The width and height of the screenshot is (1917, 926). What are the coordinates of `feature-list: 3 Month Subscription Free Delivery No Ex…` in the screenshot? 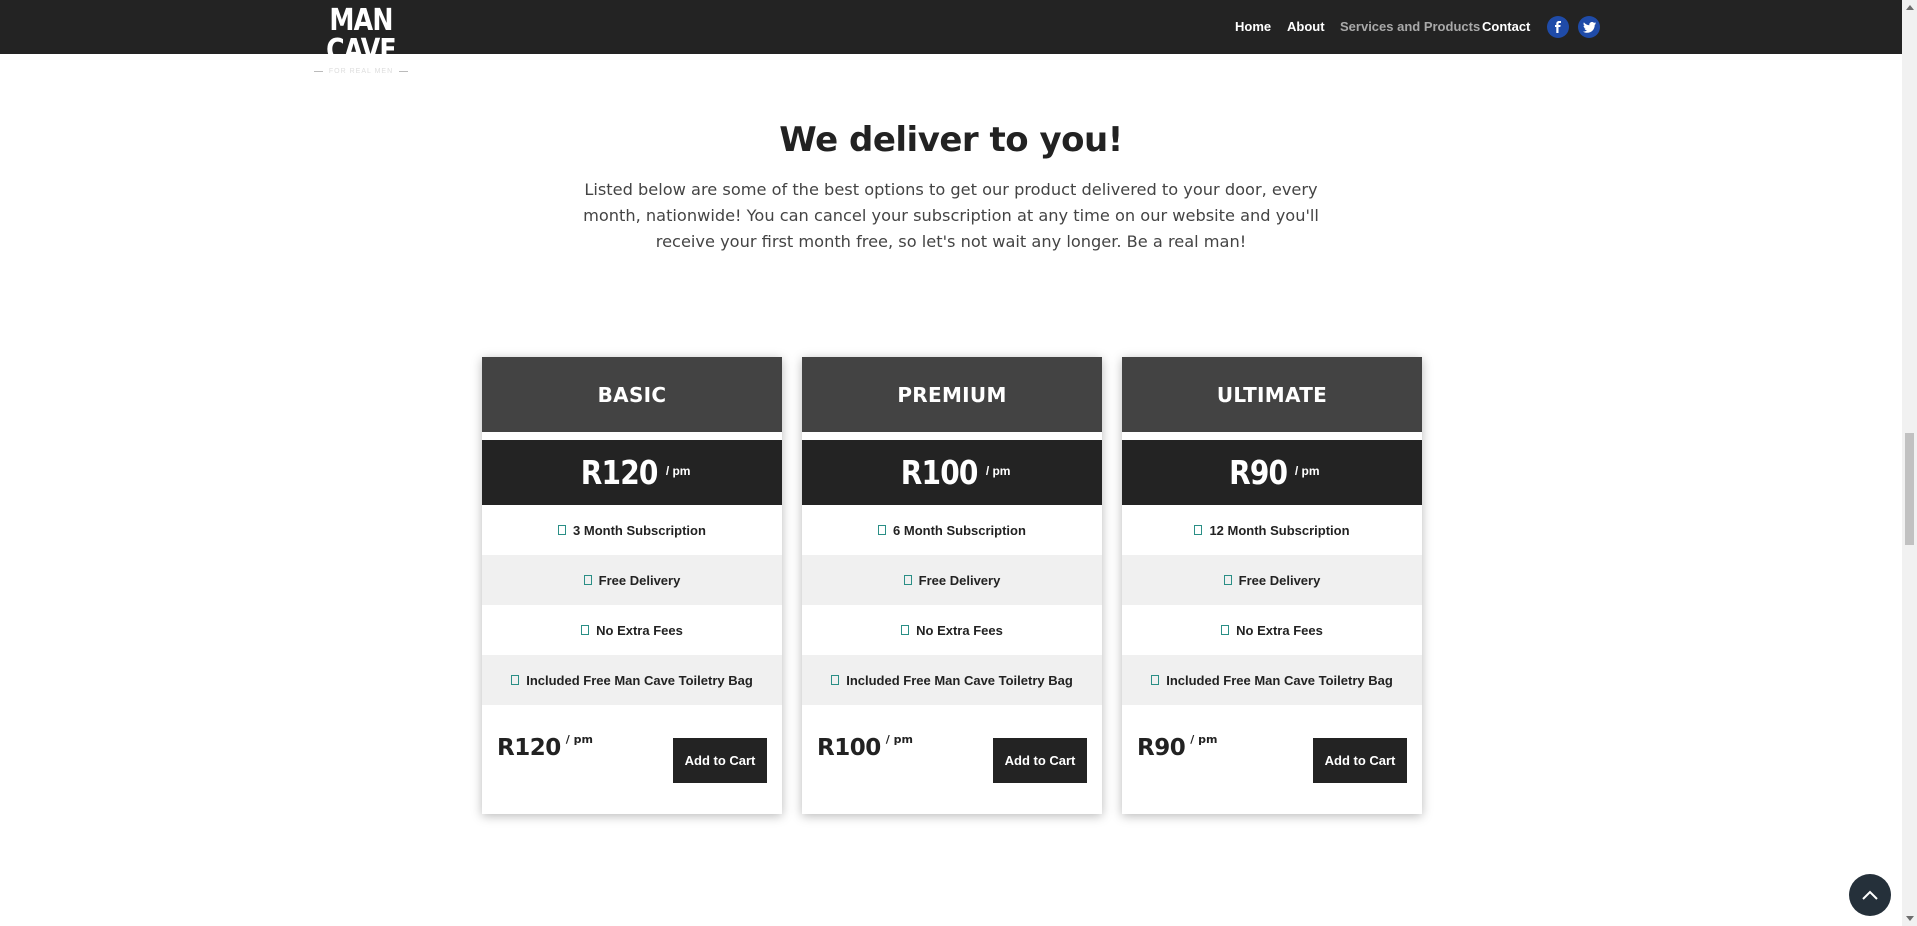 It's located at (632, 605).